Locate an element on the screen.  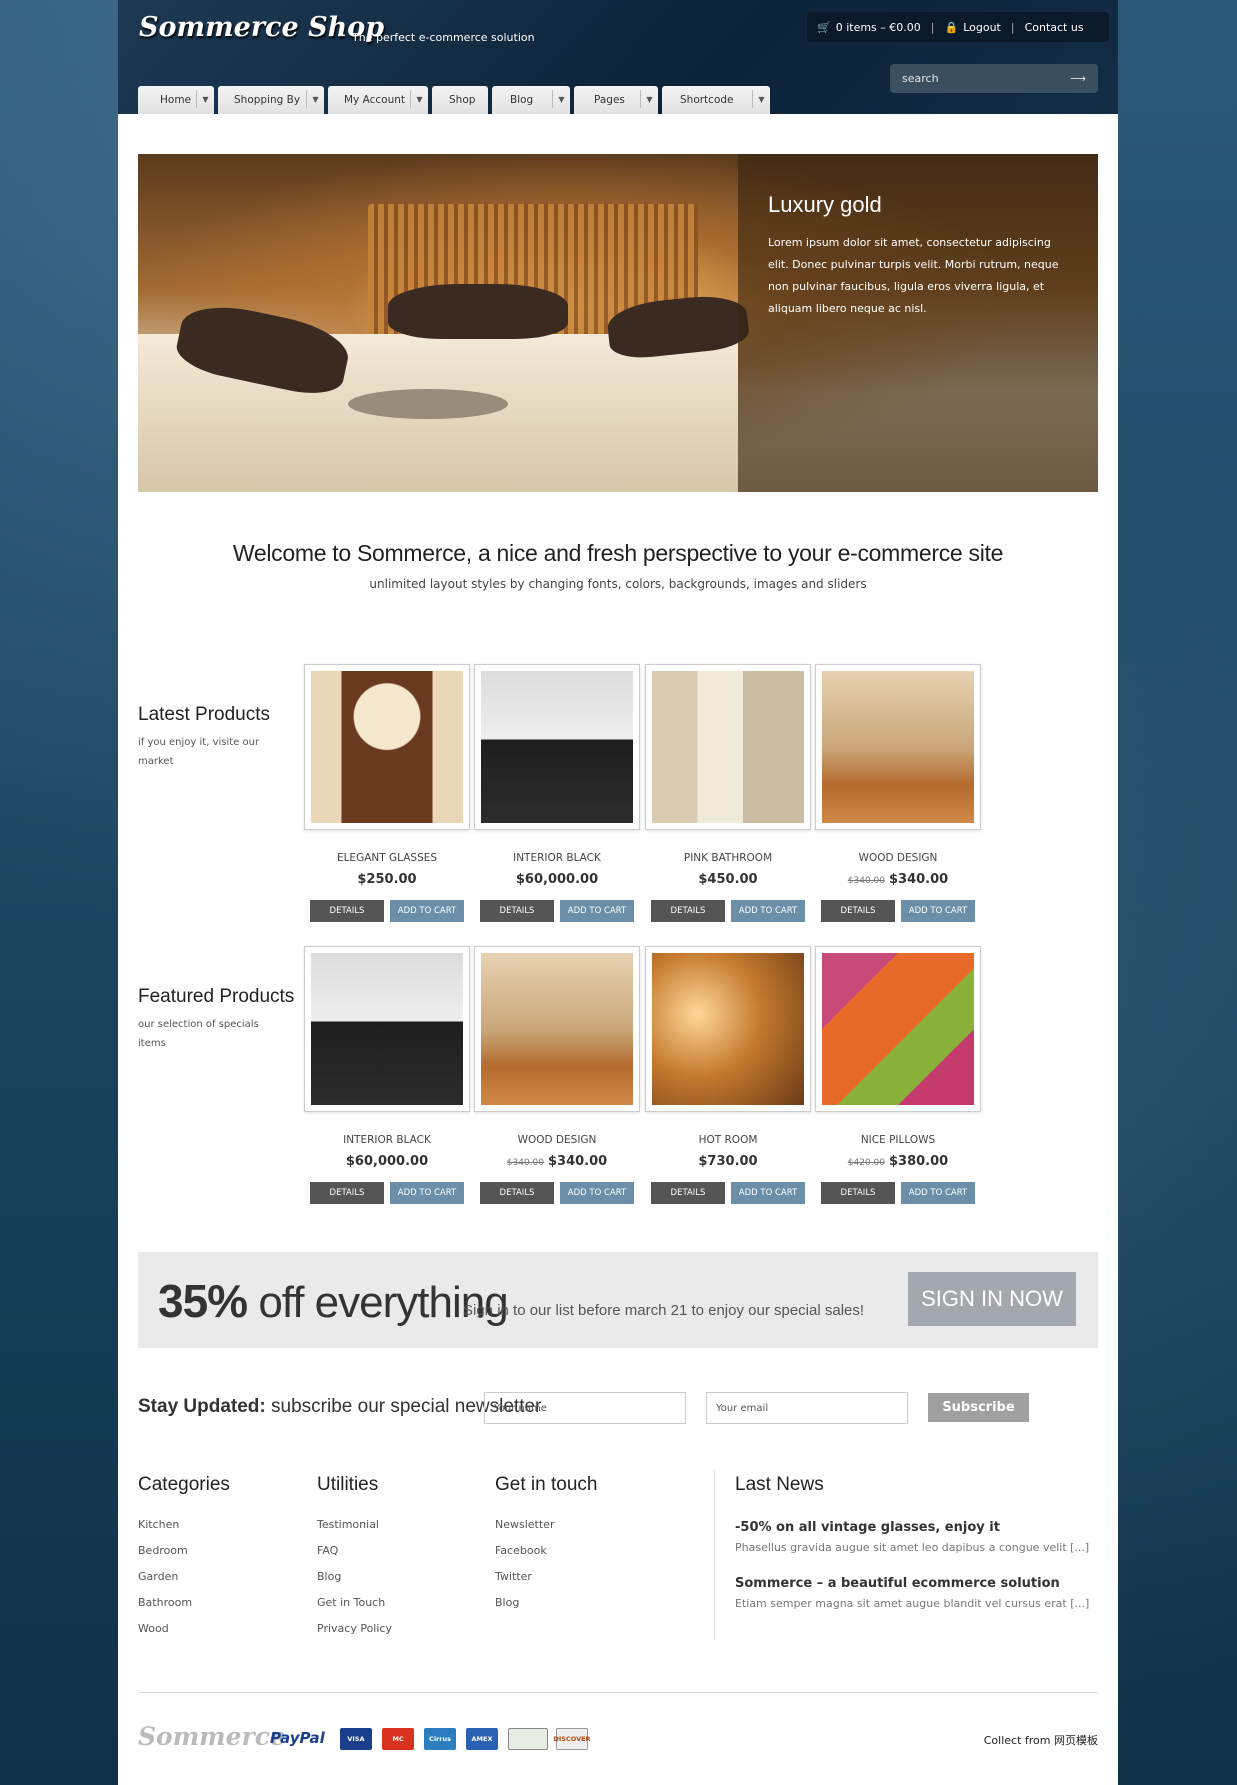
contact-link: Contact us is located at coordinates (1054, 27).